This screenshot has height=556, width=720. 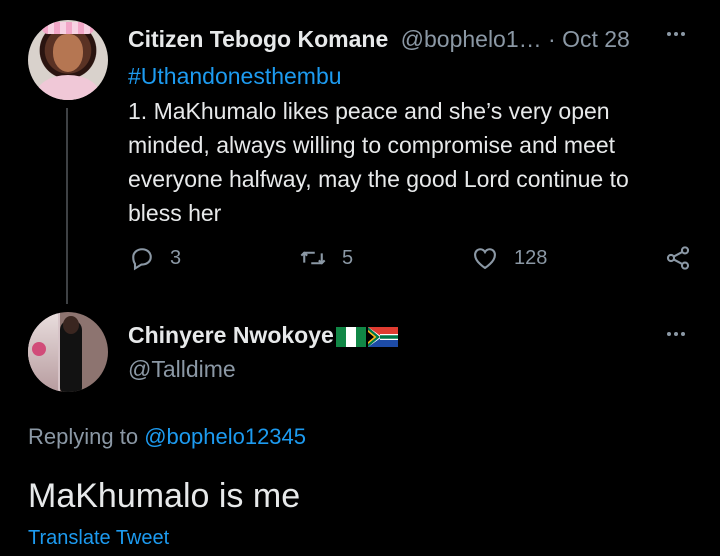 I want to click on south-africa-flag-icon, so click(x=382, y=336).